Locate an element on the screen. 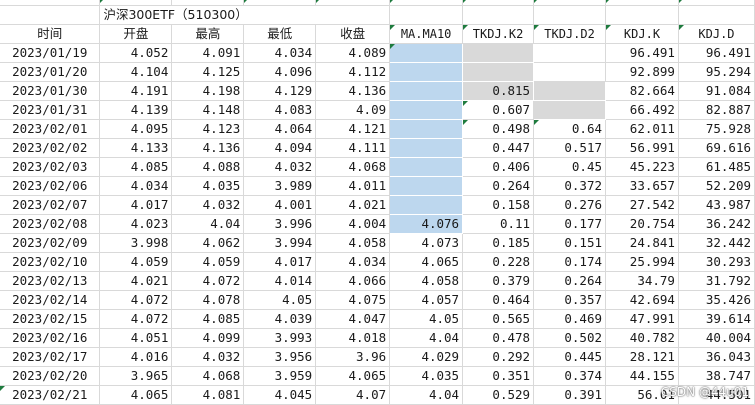 This screenshot has height=405, width=755. cell-tkdj-d2: 0.357 is located at coordinates (570, 300).